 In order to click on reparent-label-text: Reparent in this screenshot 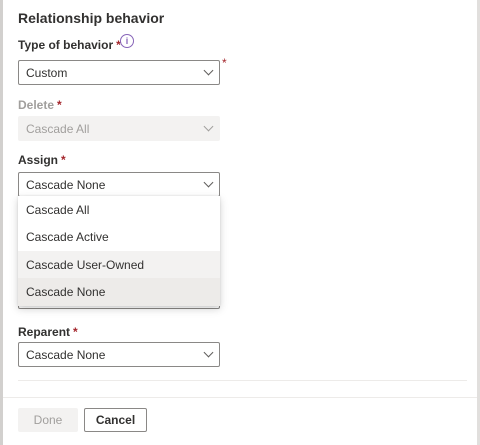, I will do `click(44, 332)`.